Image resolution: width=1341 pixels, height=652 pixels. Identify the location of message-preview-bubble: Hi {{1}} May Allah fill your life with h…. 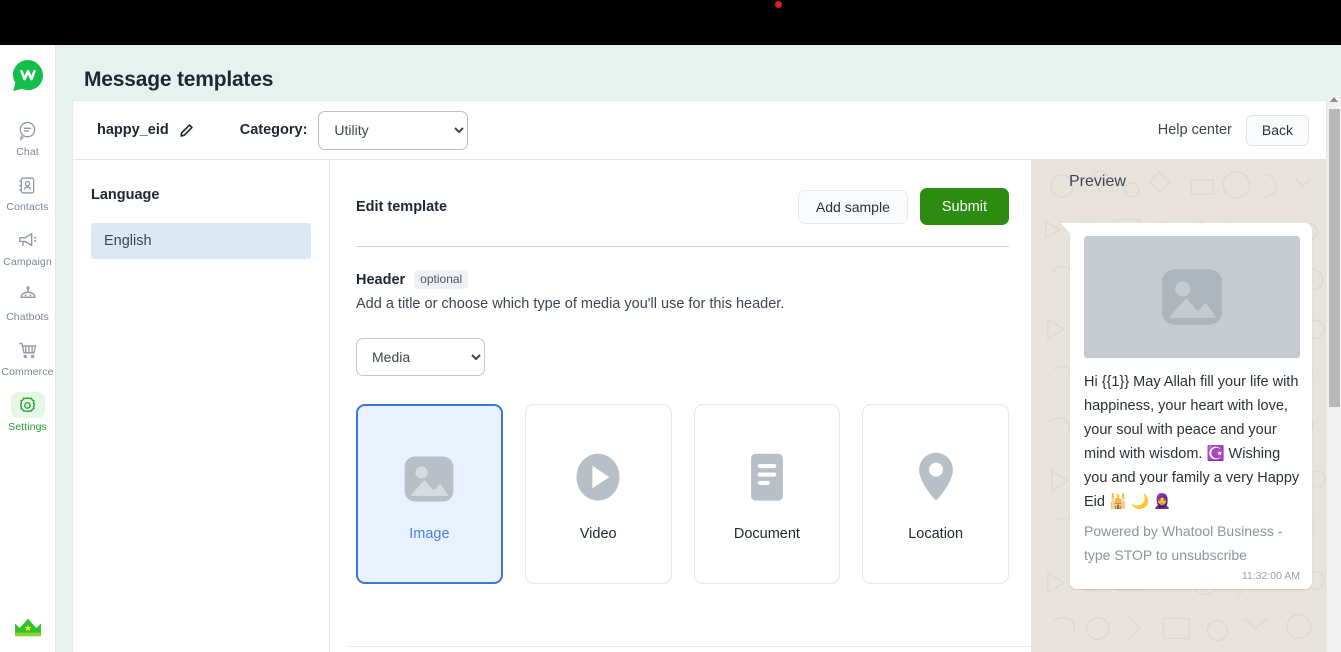
(1186, 406).